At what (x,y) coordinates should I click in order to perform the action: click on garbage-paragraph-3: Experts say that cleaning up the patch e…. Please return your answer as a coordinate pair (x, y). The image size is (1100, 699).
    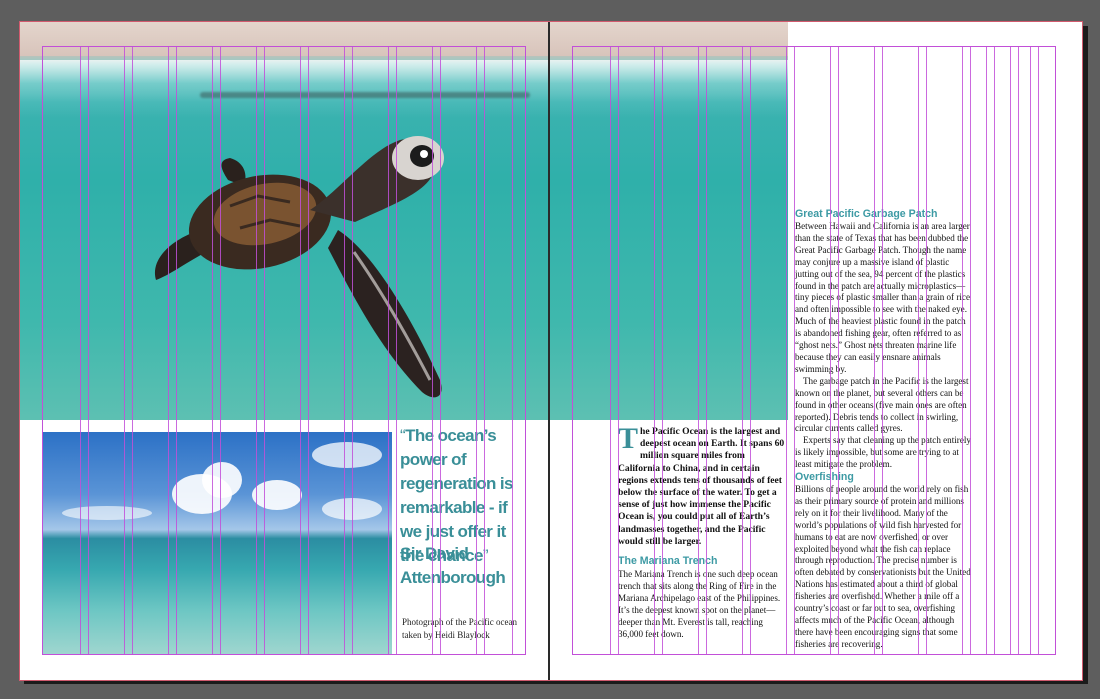
    Looking at the image, I should click on (883, 452).